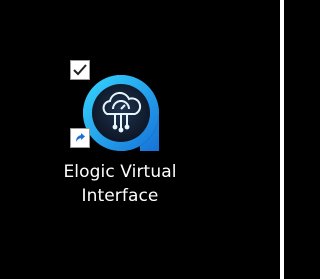  I want to click on window-edge, so click(282, 139).